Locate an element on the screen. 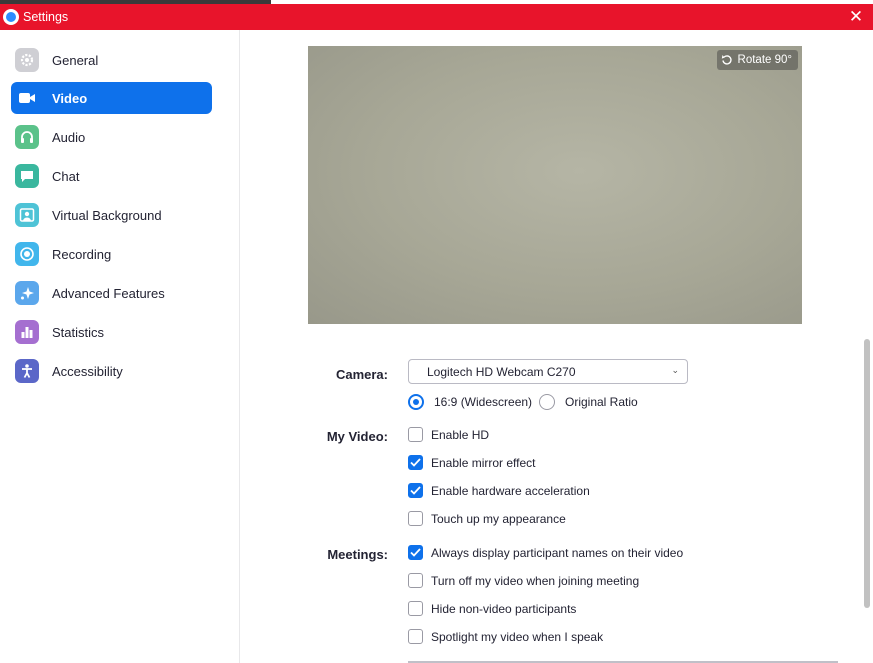 This screenshot has width=873, height=663. title-bar: Settings ✕ is located at coordinates (436, 17).